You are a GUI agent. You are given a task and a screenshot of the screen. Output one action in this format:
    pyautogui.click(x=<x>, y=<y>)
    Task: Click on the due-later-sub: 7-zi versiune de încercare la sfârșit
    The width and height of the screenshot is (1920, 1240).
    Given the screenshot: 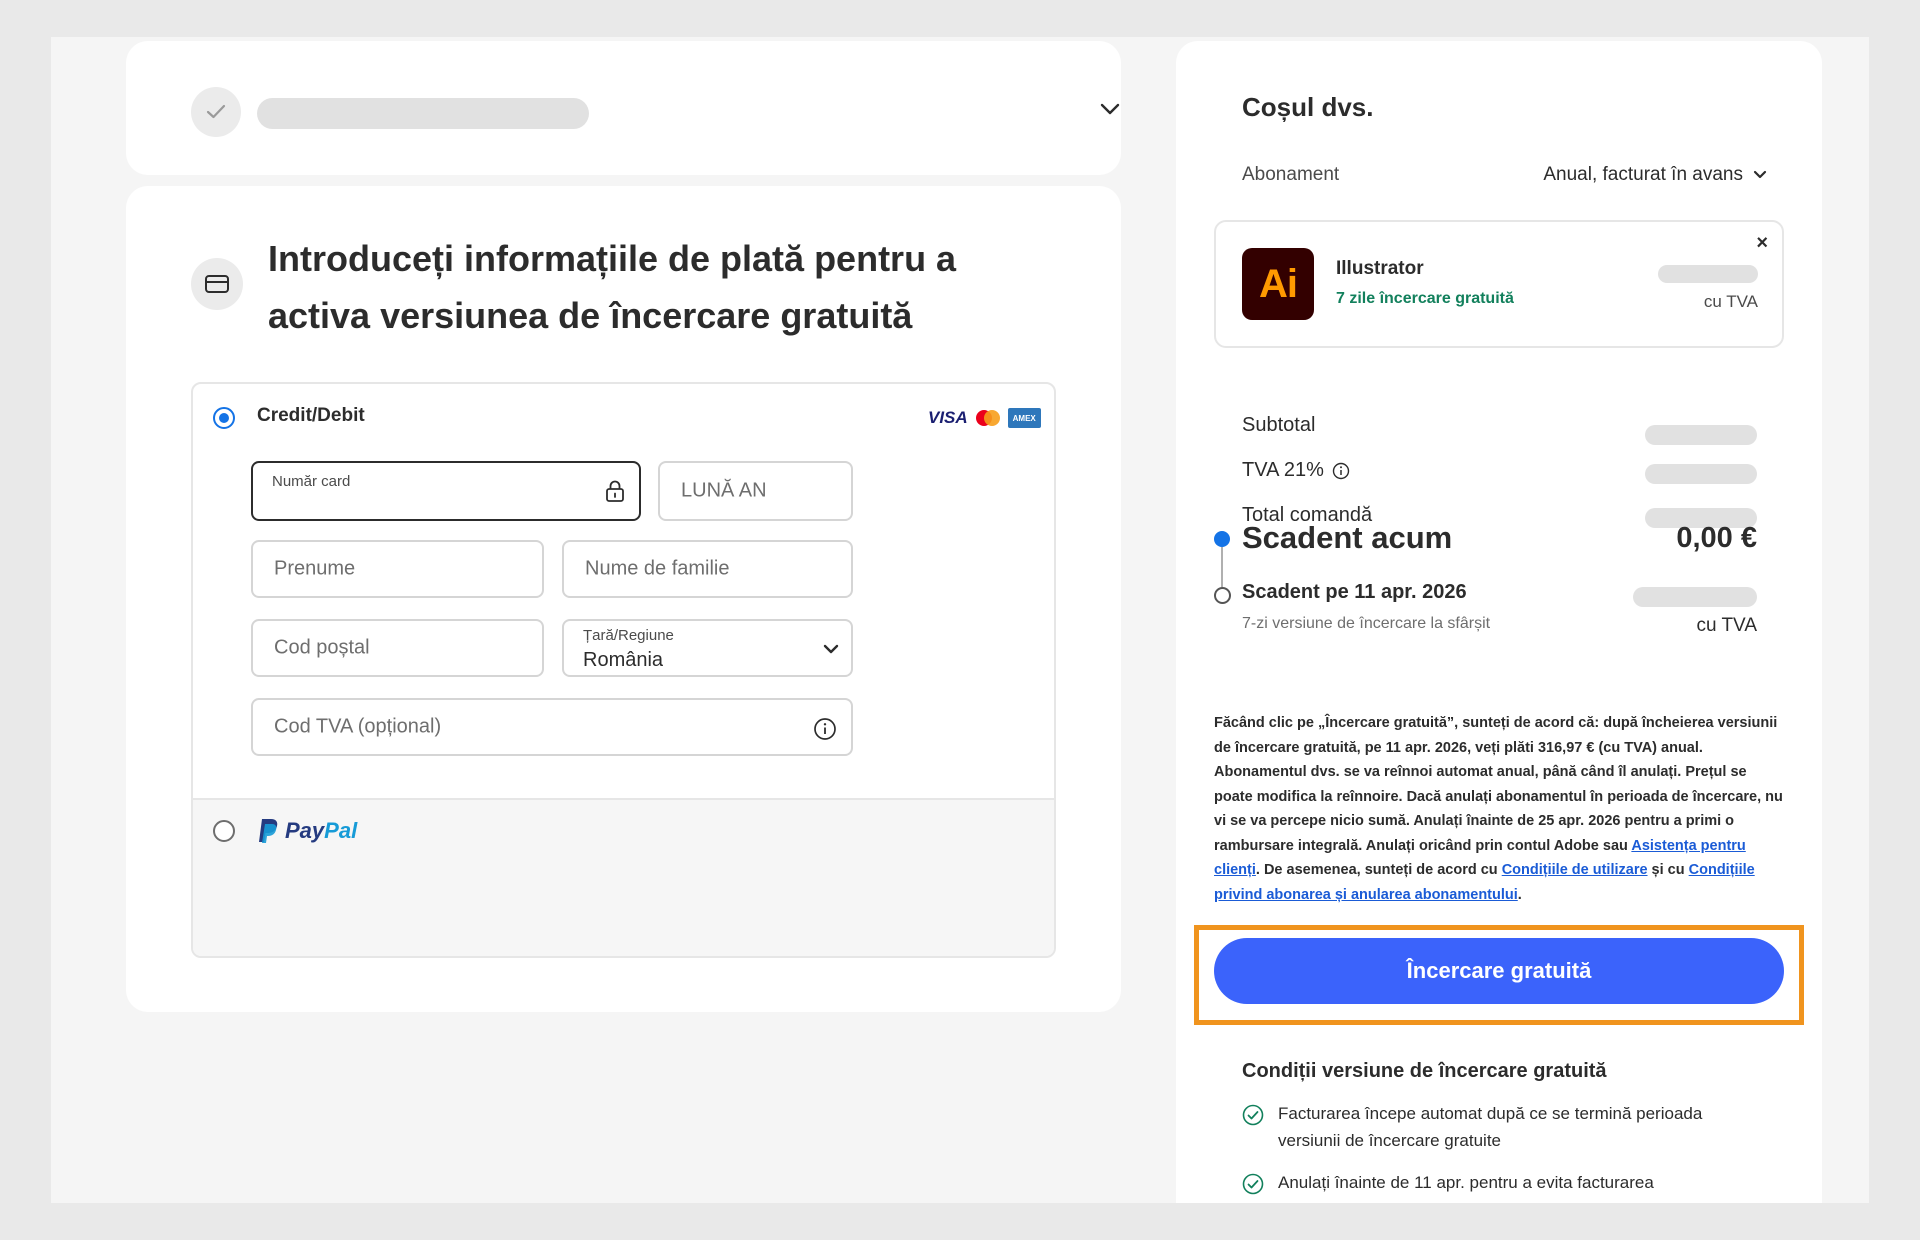 What is the action you would take?
    pyautogui.click(x=1366, y=623)
    